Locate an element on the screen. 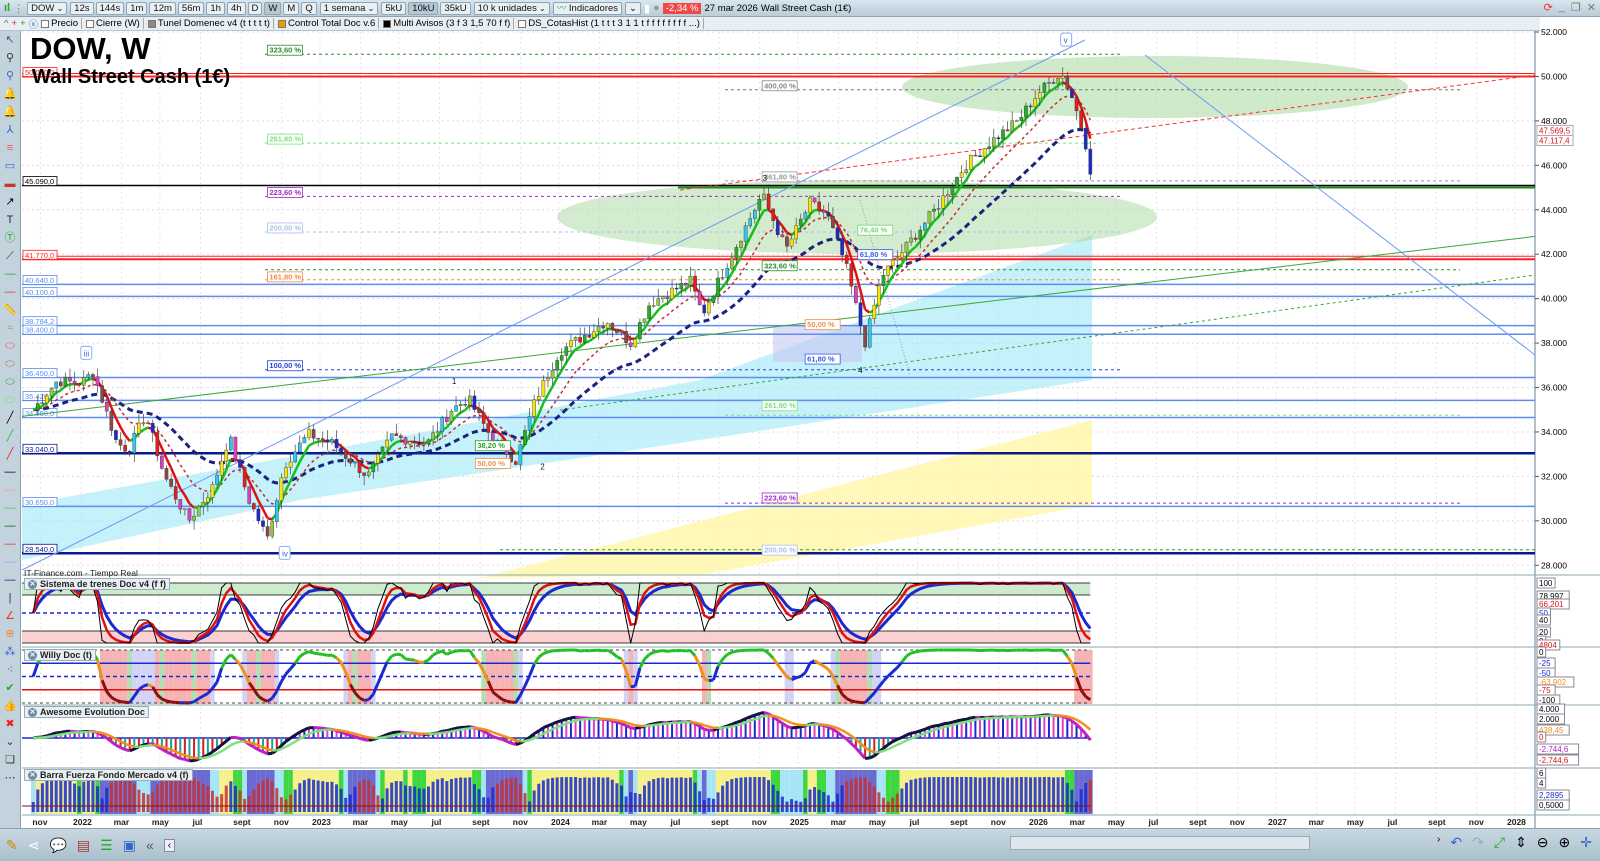 The width and height of the screenshot is (1600, 861). report-icon: ▤ is located at coordinates (83, 845).